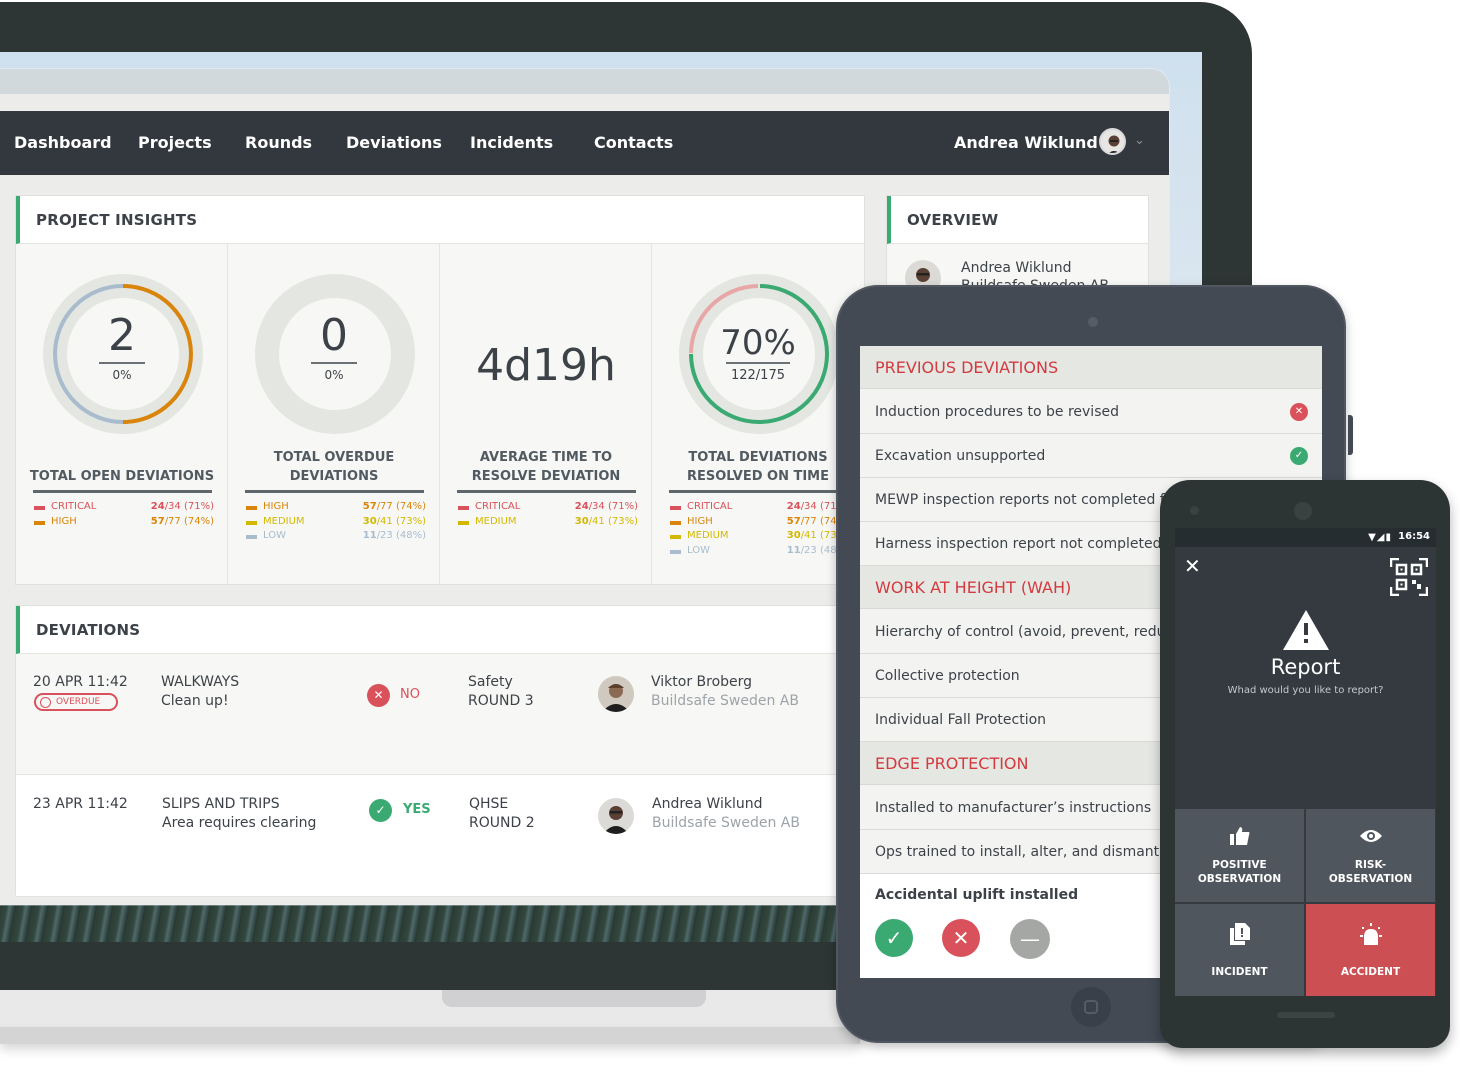 This screenshot has height=1087, width=1460. What do you see at coordinates (1305, 667) in the screenshot?
I see `report-title: Report` at bounding box center [1305, 667].